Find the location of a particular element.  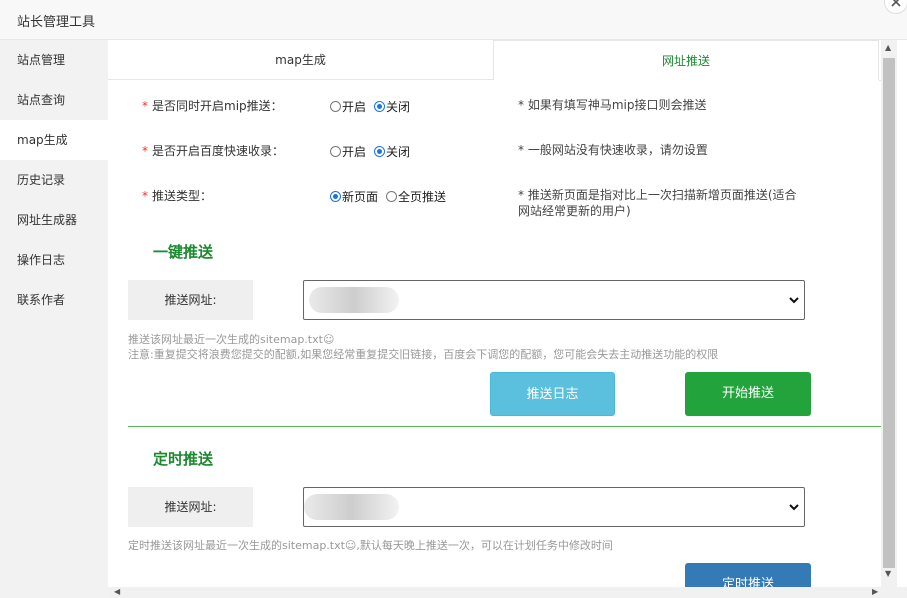

sidebar-item-history: 历史记录 is located at coordinates (54, 180).